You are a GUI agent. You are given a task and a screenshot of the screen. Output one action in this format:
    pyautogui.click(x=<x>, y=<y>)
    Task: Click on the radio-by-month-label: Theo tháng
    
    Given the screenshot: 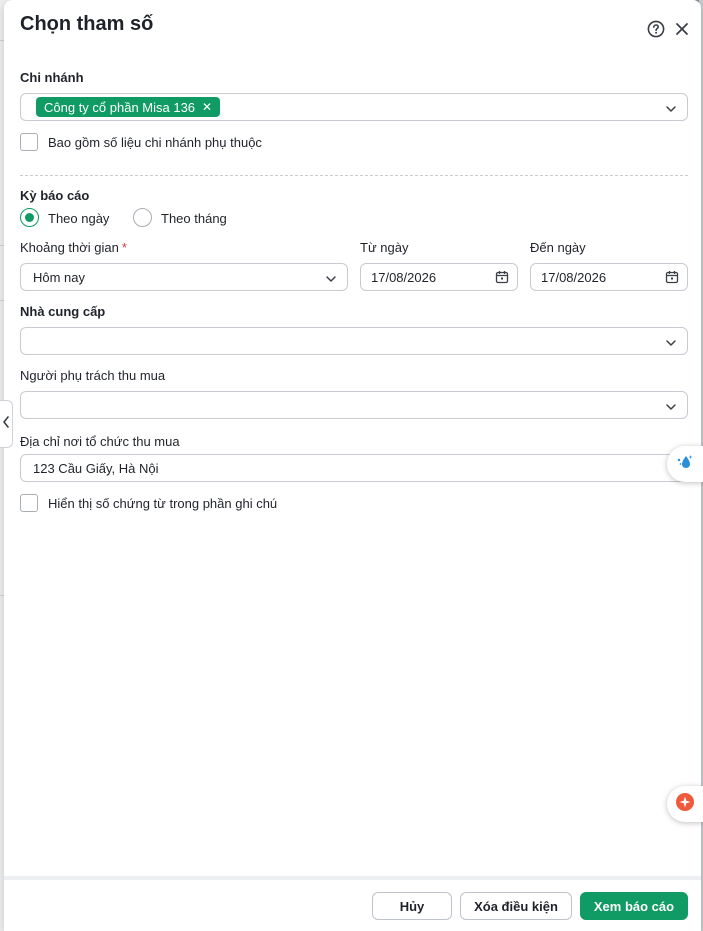 What is the action you would take?
    pyautogui.click(x=194, y=218)
    